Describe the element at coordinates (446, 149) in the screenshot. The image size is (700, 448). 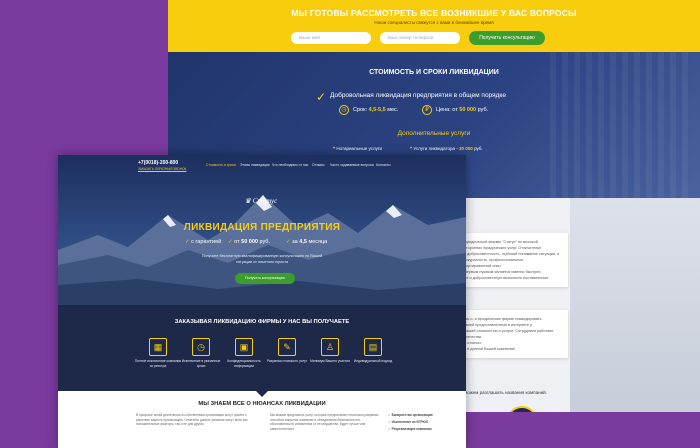
I see `service-liquidator: • Услуги ликвидатора - 30 000 руб.` at that location.